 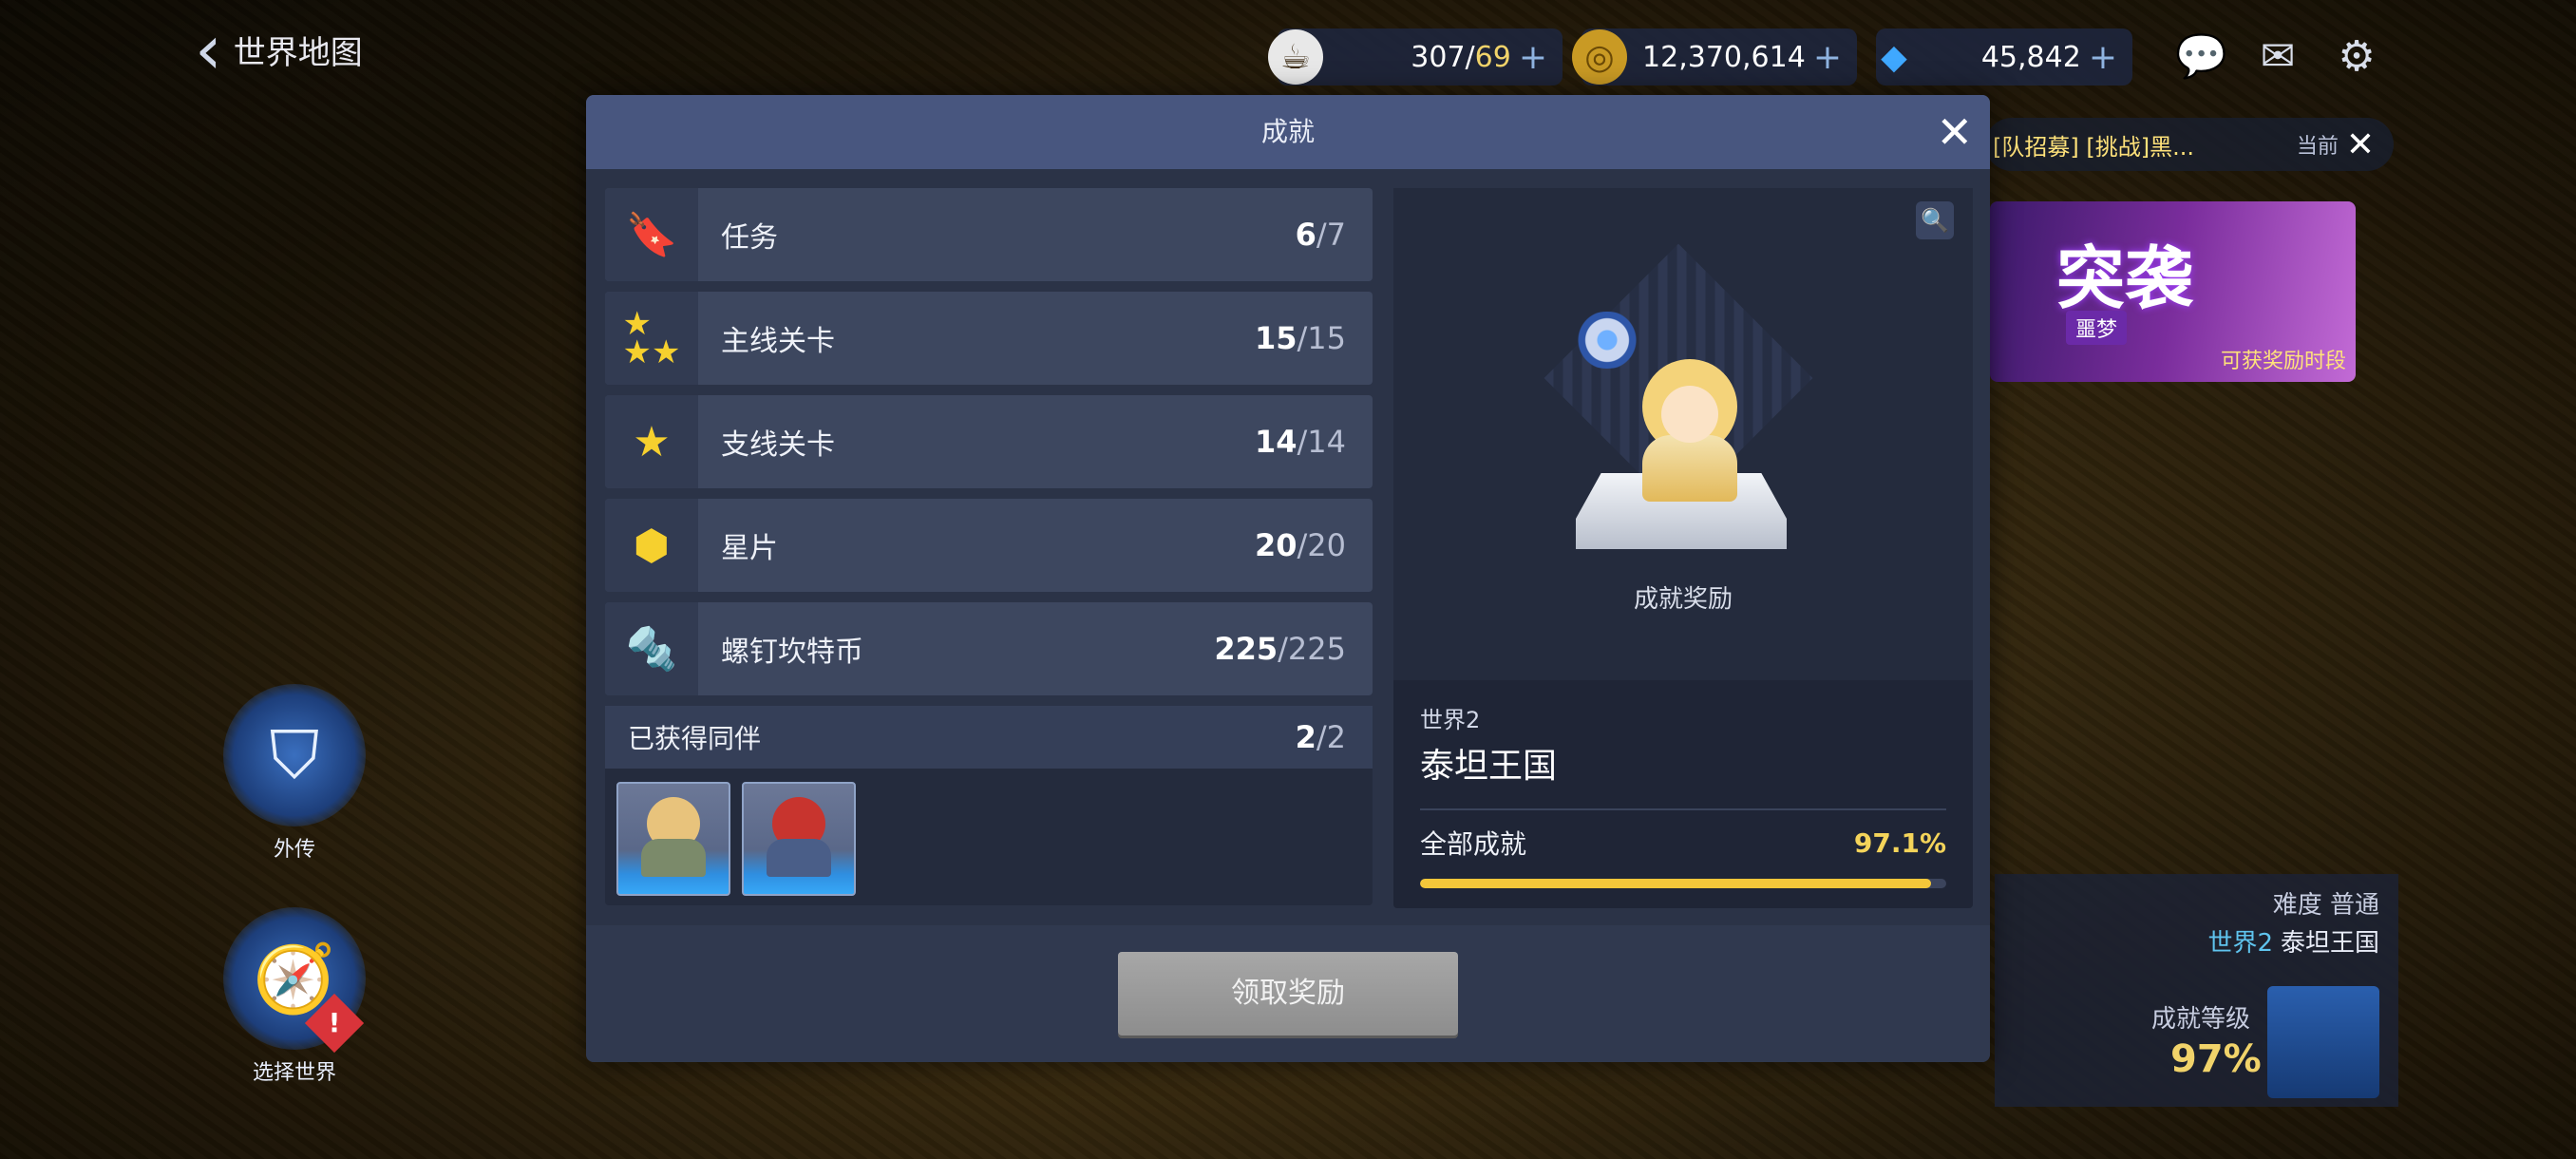 What do you see at coordinates (2097, 328) in the screenshot?
I see `banner-subtitle: 噩梦` at bounding box center [2097, 328].